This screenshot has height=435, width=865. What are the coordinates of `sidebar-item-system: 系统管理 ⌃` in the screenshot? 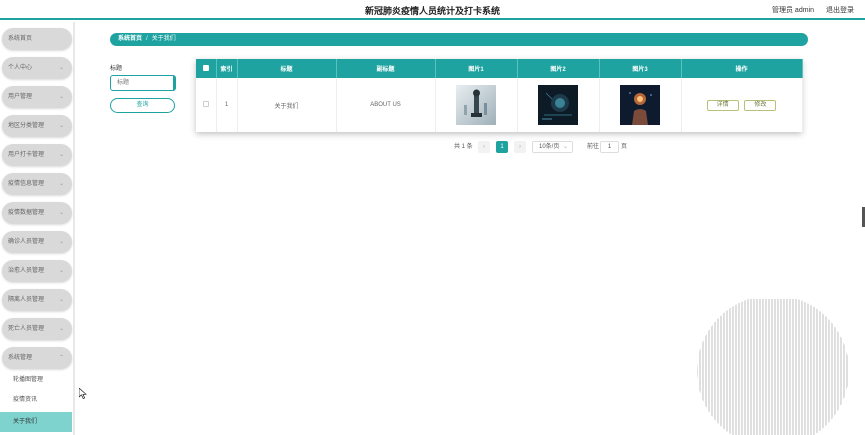 It's located at (37, 358).